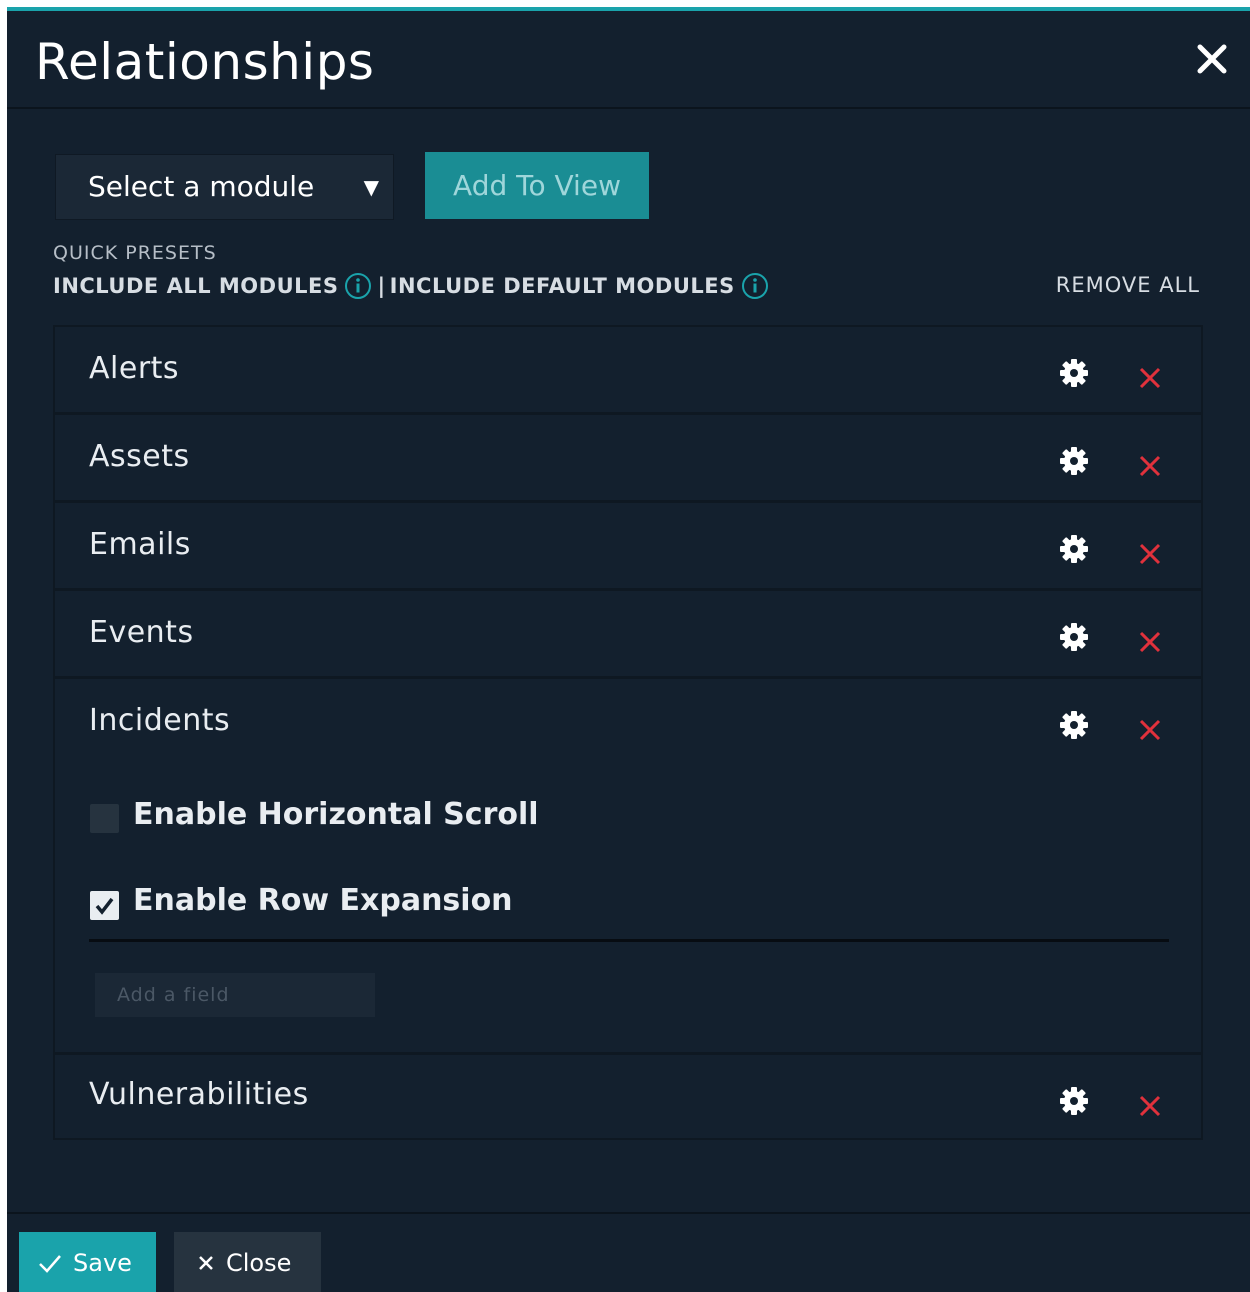 Image resolution: width=1250 pixels, height=1292 pixels. What do you see at coordinates (629, 940) in the screenshot?
I see `options-divider` at bounding box center [629, 940].